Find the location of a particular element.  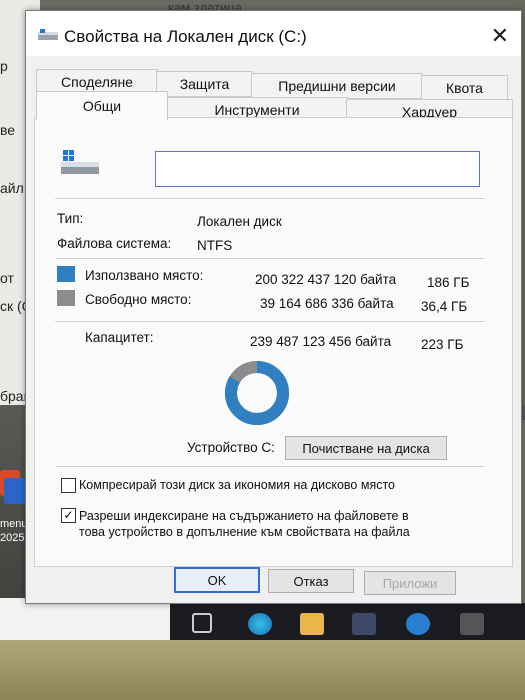

compress-checkbox is located at coordinates (68, 485).